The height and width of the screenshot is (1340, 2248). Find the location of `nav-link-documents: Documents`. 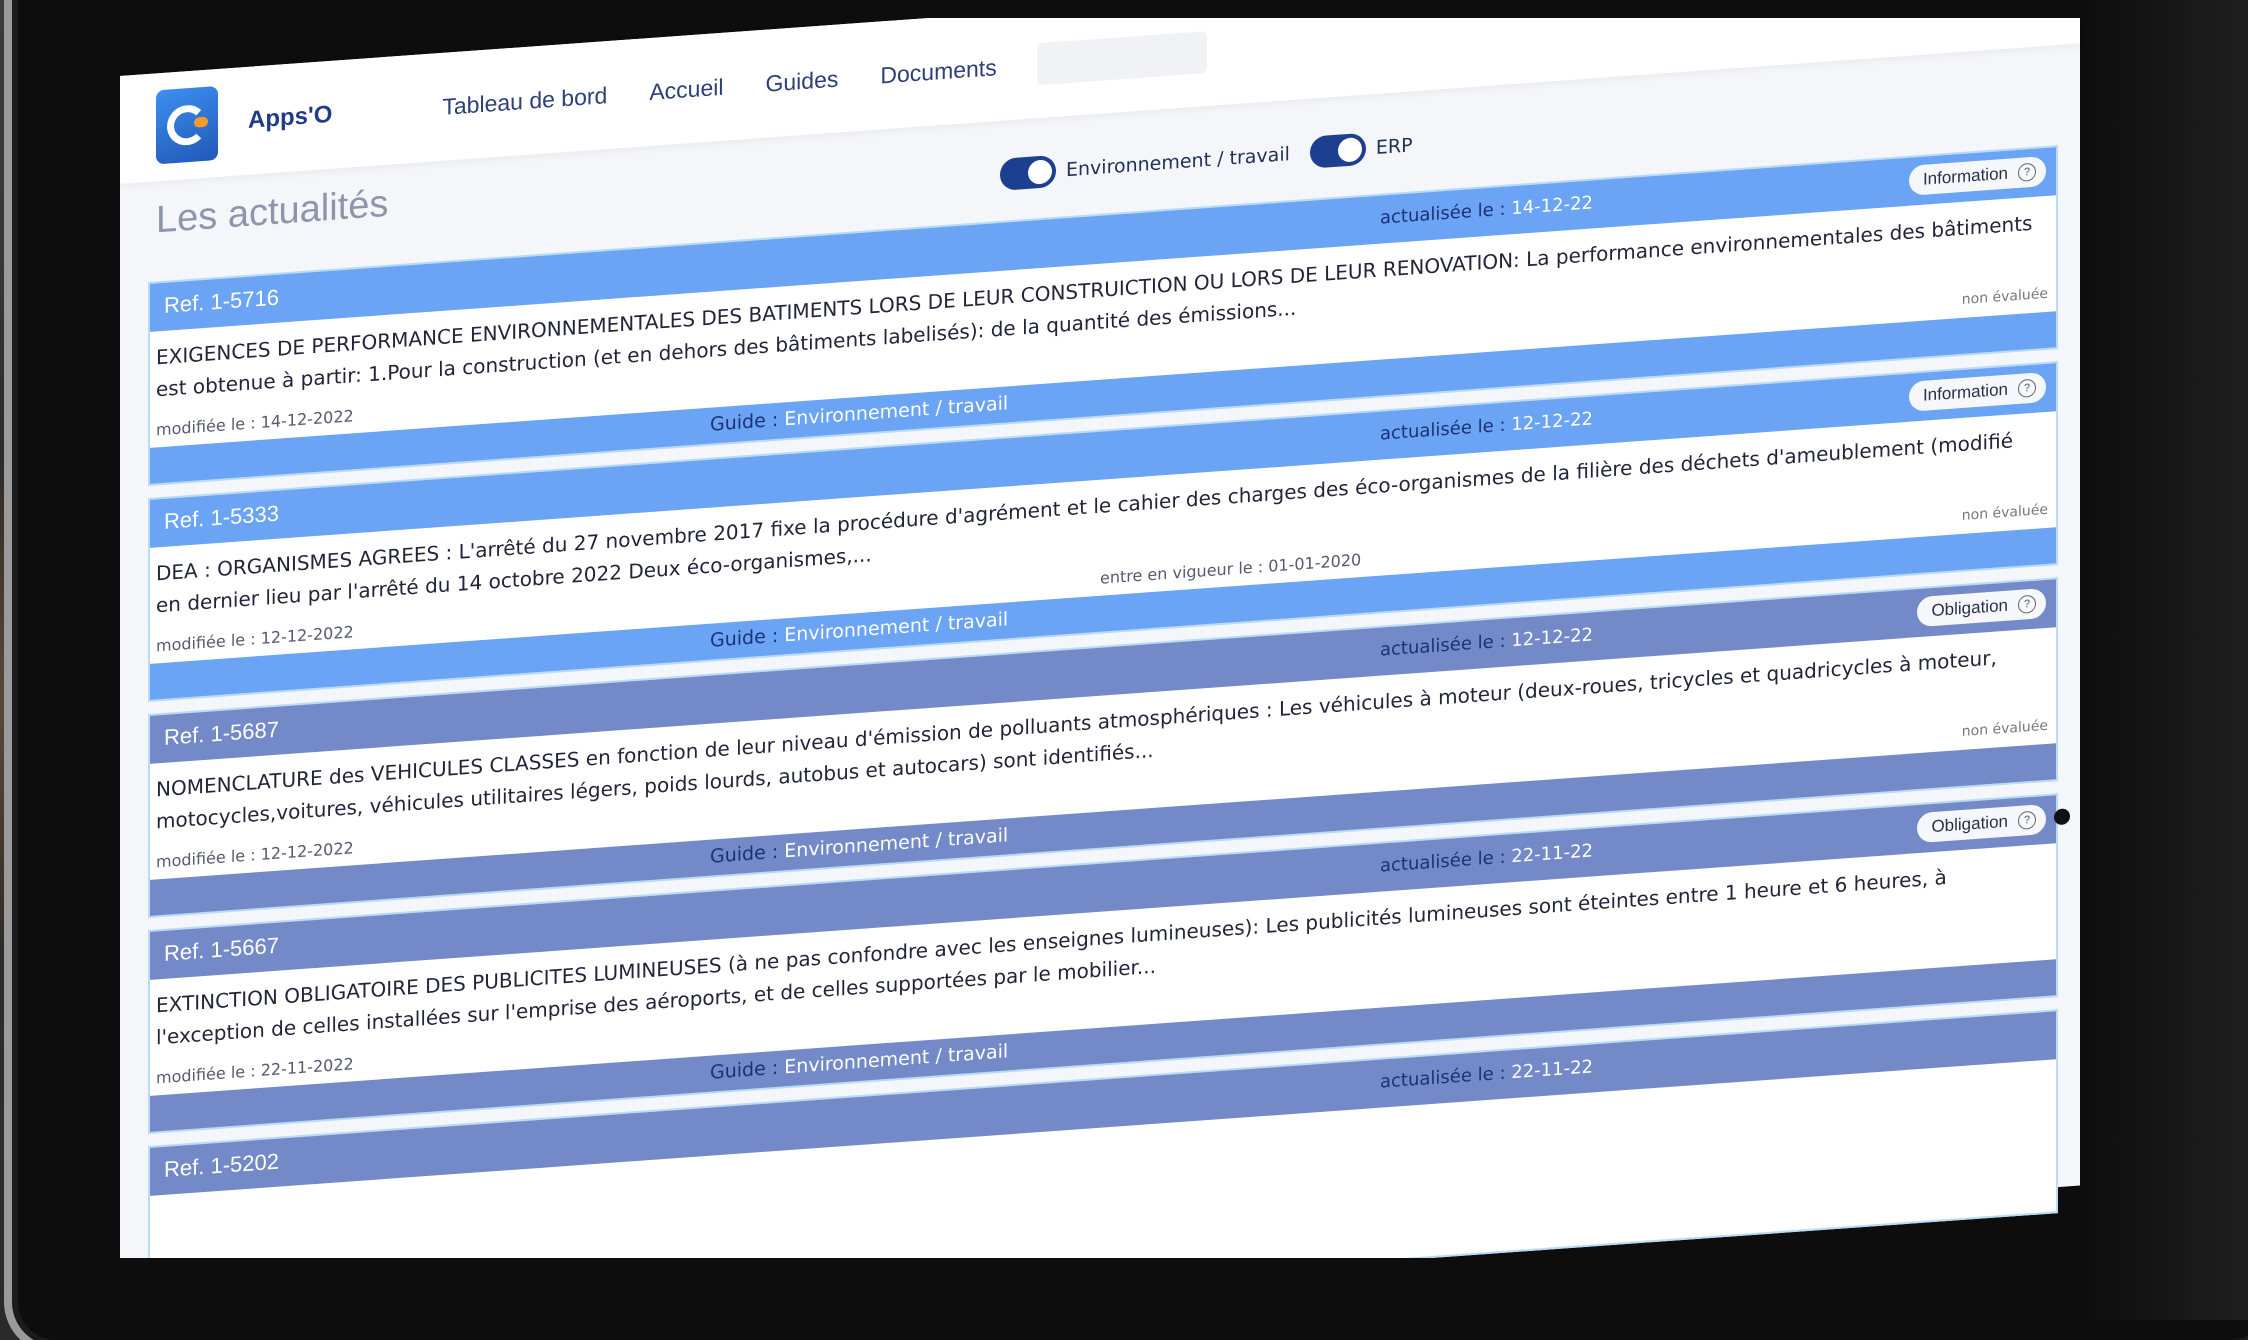

nav-link-documents: Documents is located at coordinates (938, 71).